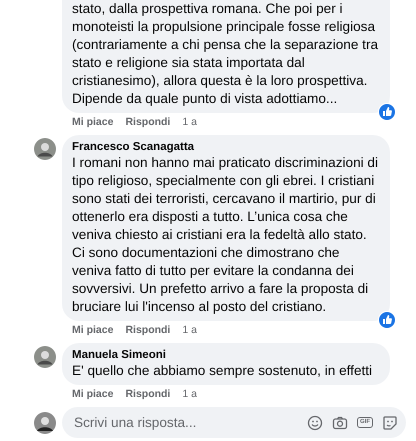 The width and height of the screenshot is (416, 441). What do you see at coordinates (340, 422) in the screenshot?
I see `camera-icon` at bounding box center [340, 422].